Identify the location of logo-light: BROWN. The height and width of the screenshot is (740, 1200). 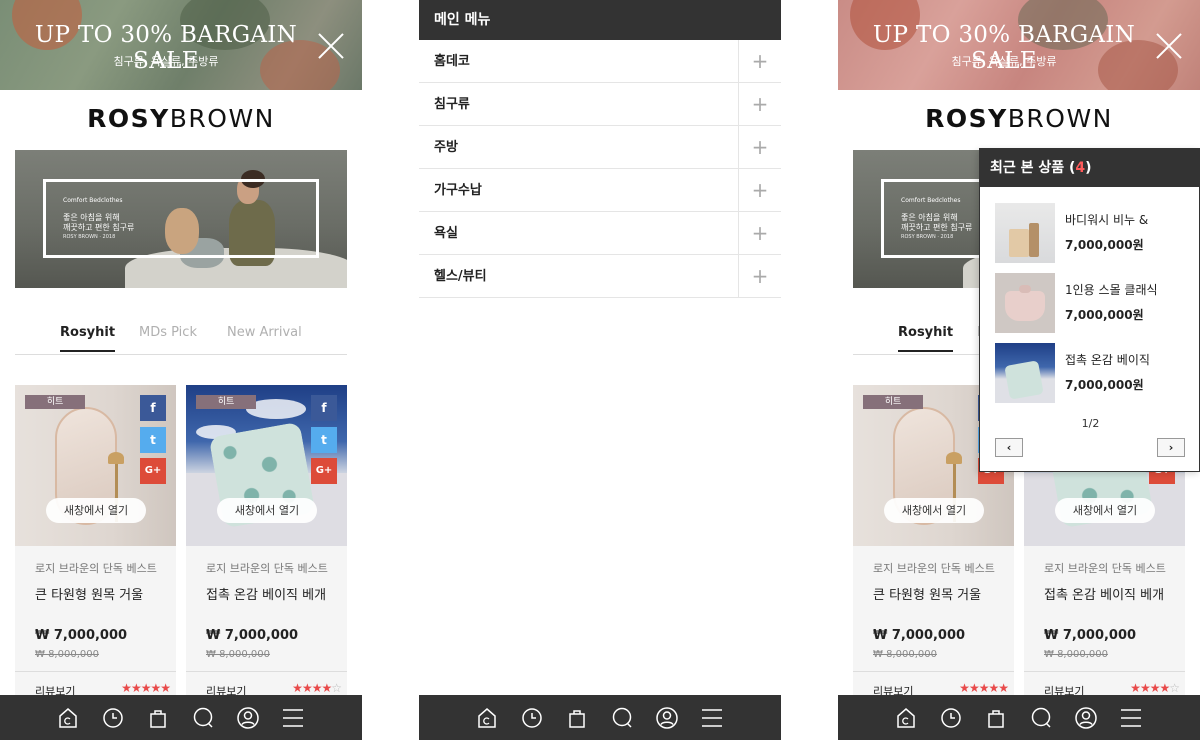
(1060, 118).